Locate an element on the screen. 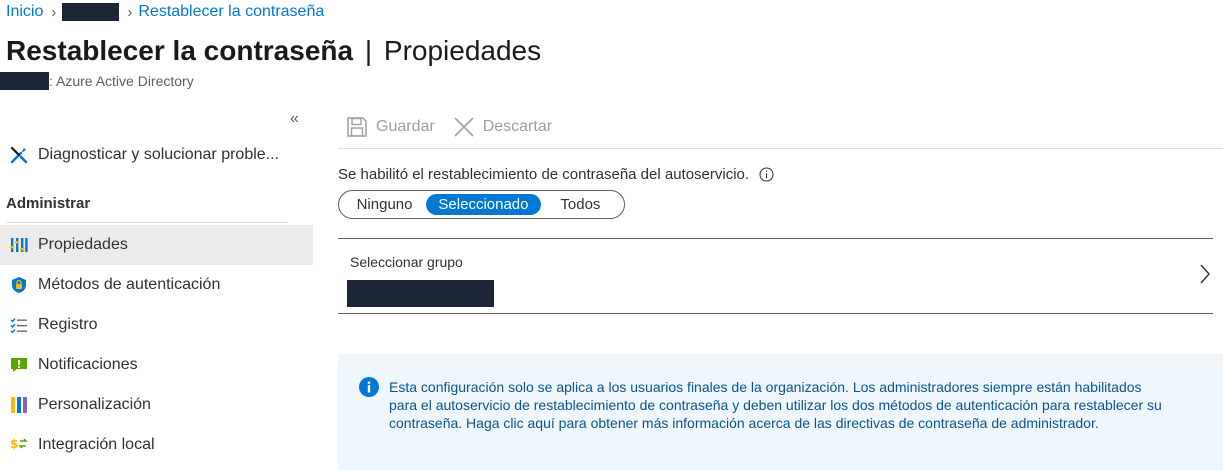 This screenshot has width=1223, height=475. discard-button: Descartar is located at coordinates (502, 127).